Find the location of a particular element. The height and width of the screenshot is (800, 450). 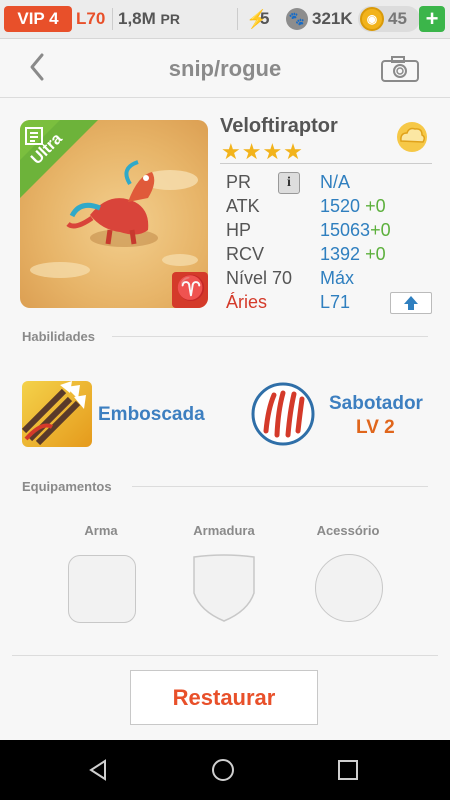

hp-bonus: +0 is located at coordinates (380, 230).